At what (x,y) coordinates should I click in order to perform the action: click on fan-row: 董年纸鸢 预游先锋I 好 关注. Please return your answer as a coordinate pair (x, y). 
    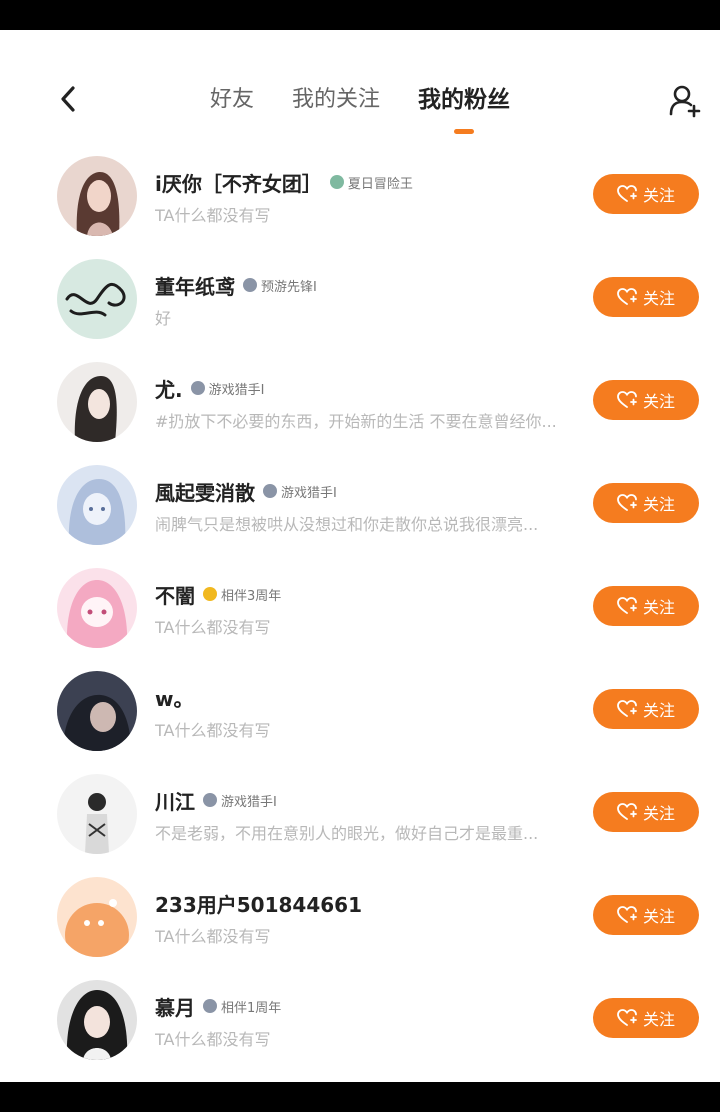
    Looking at the image, I should click on (360, 304).